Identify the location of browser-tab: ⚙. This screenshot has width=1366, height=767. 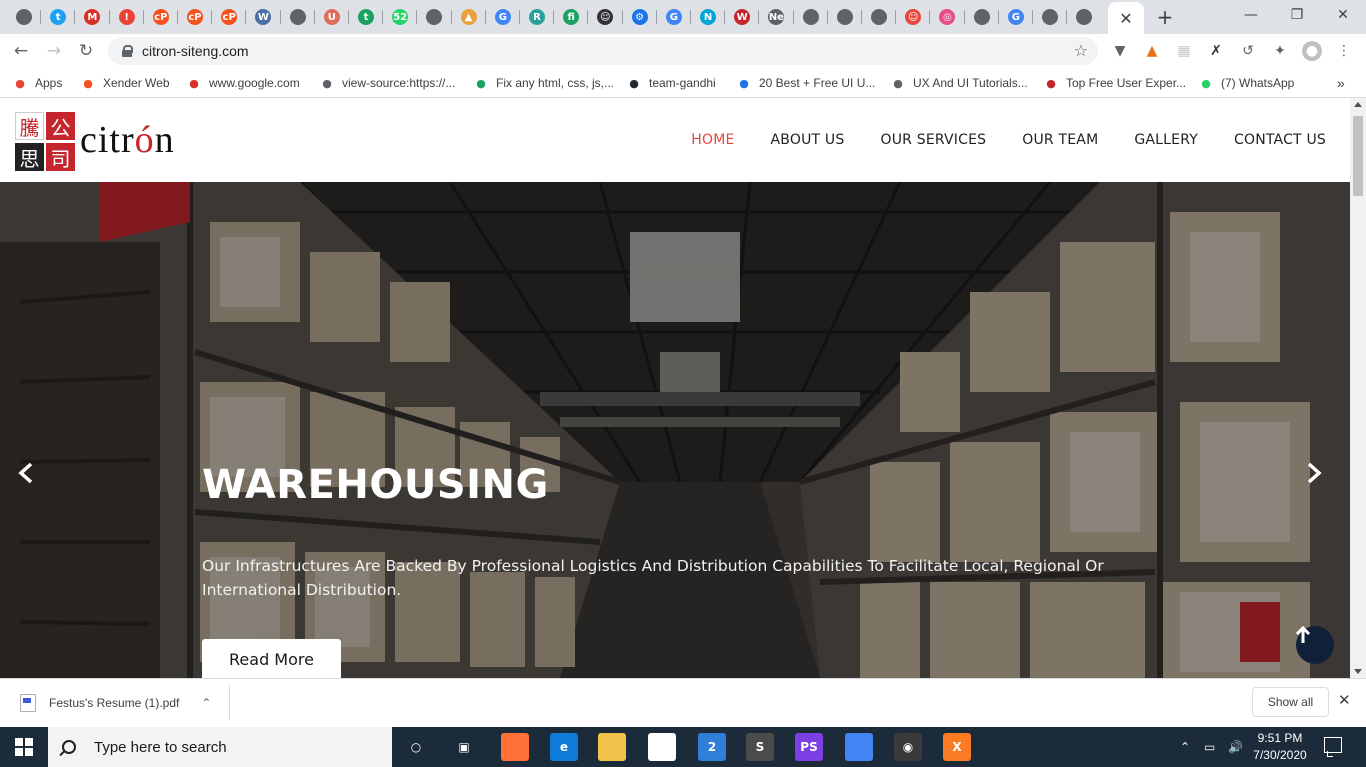
(640, 17).